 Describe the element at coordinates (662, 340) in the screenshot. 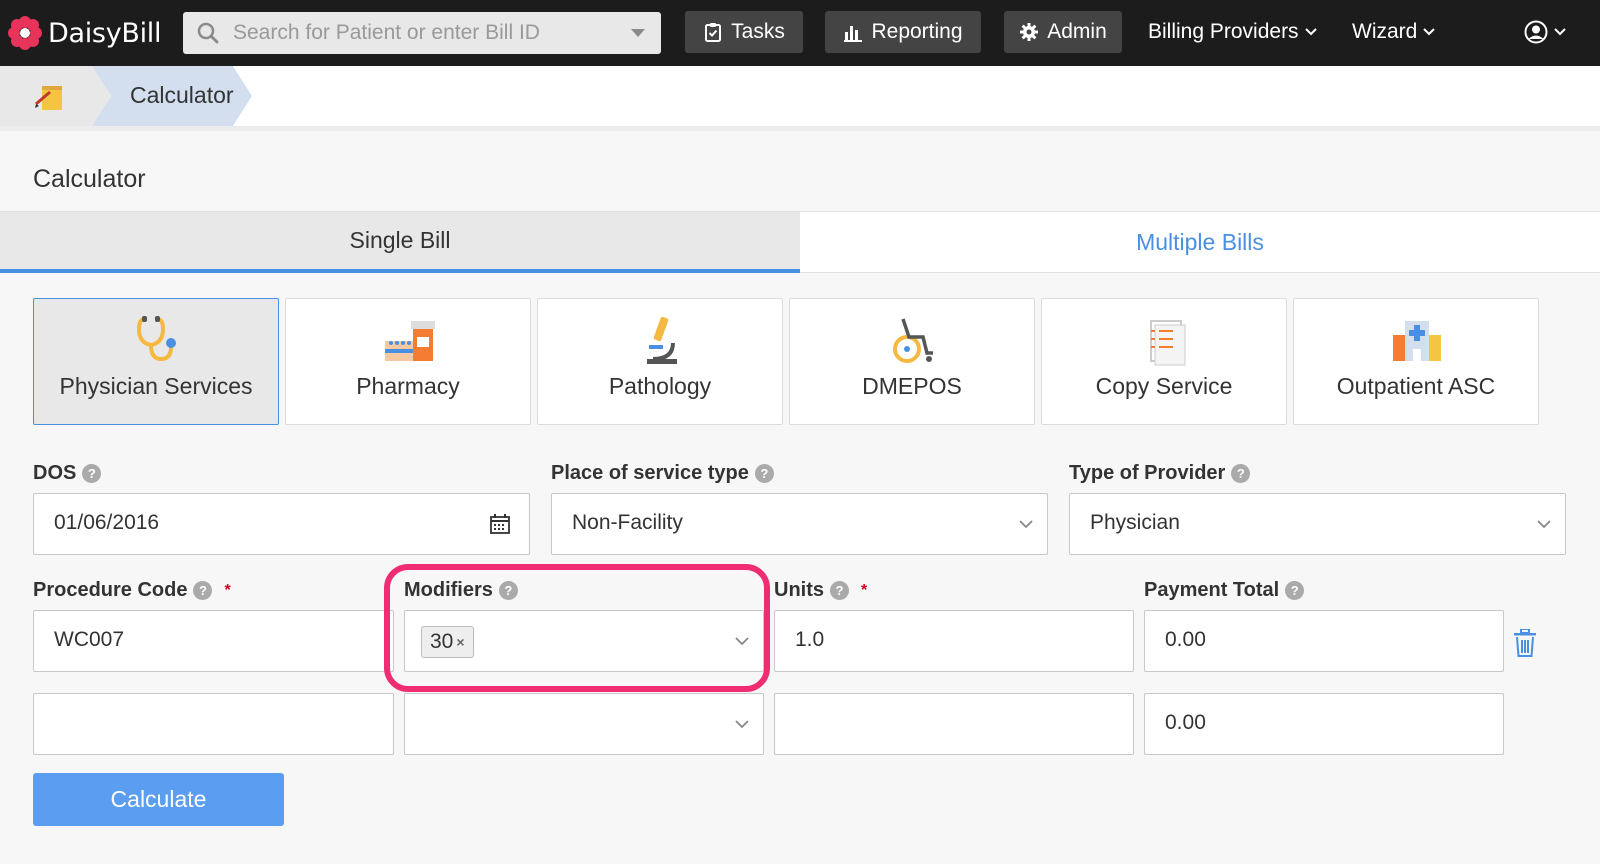

I see `microscope-icon` at that location.